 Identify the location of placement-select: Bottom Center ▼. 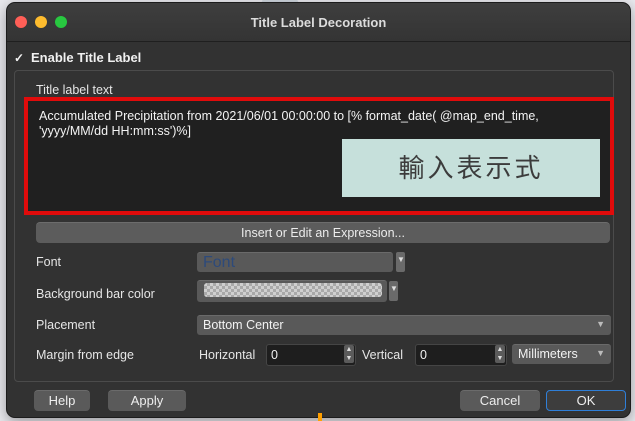
(404, 325).